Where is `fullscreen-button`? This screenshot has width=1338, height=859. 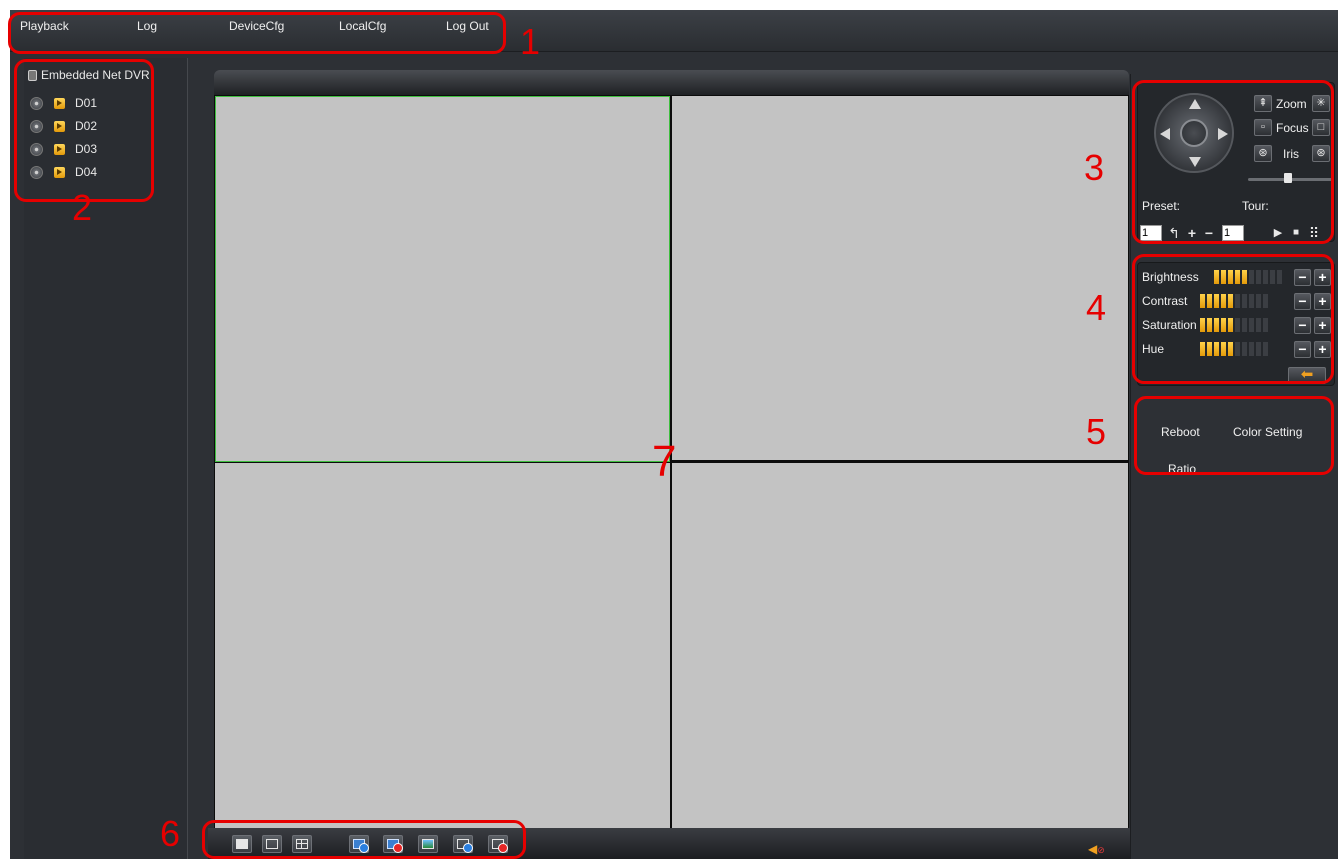 fullscreen-button is located at coordinates (242, 844).